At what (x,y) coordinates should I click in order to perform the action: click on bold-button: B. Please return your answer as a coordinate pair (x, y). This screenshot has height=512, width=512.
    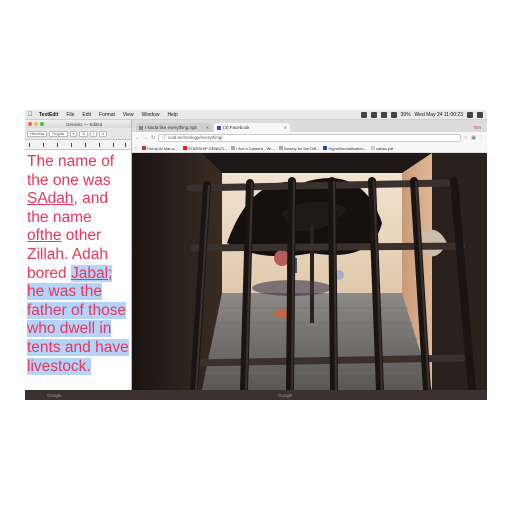
    Looking at the image, I should click on (83, 133).